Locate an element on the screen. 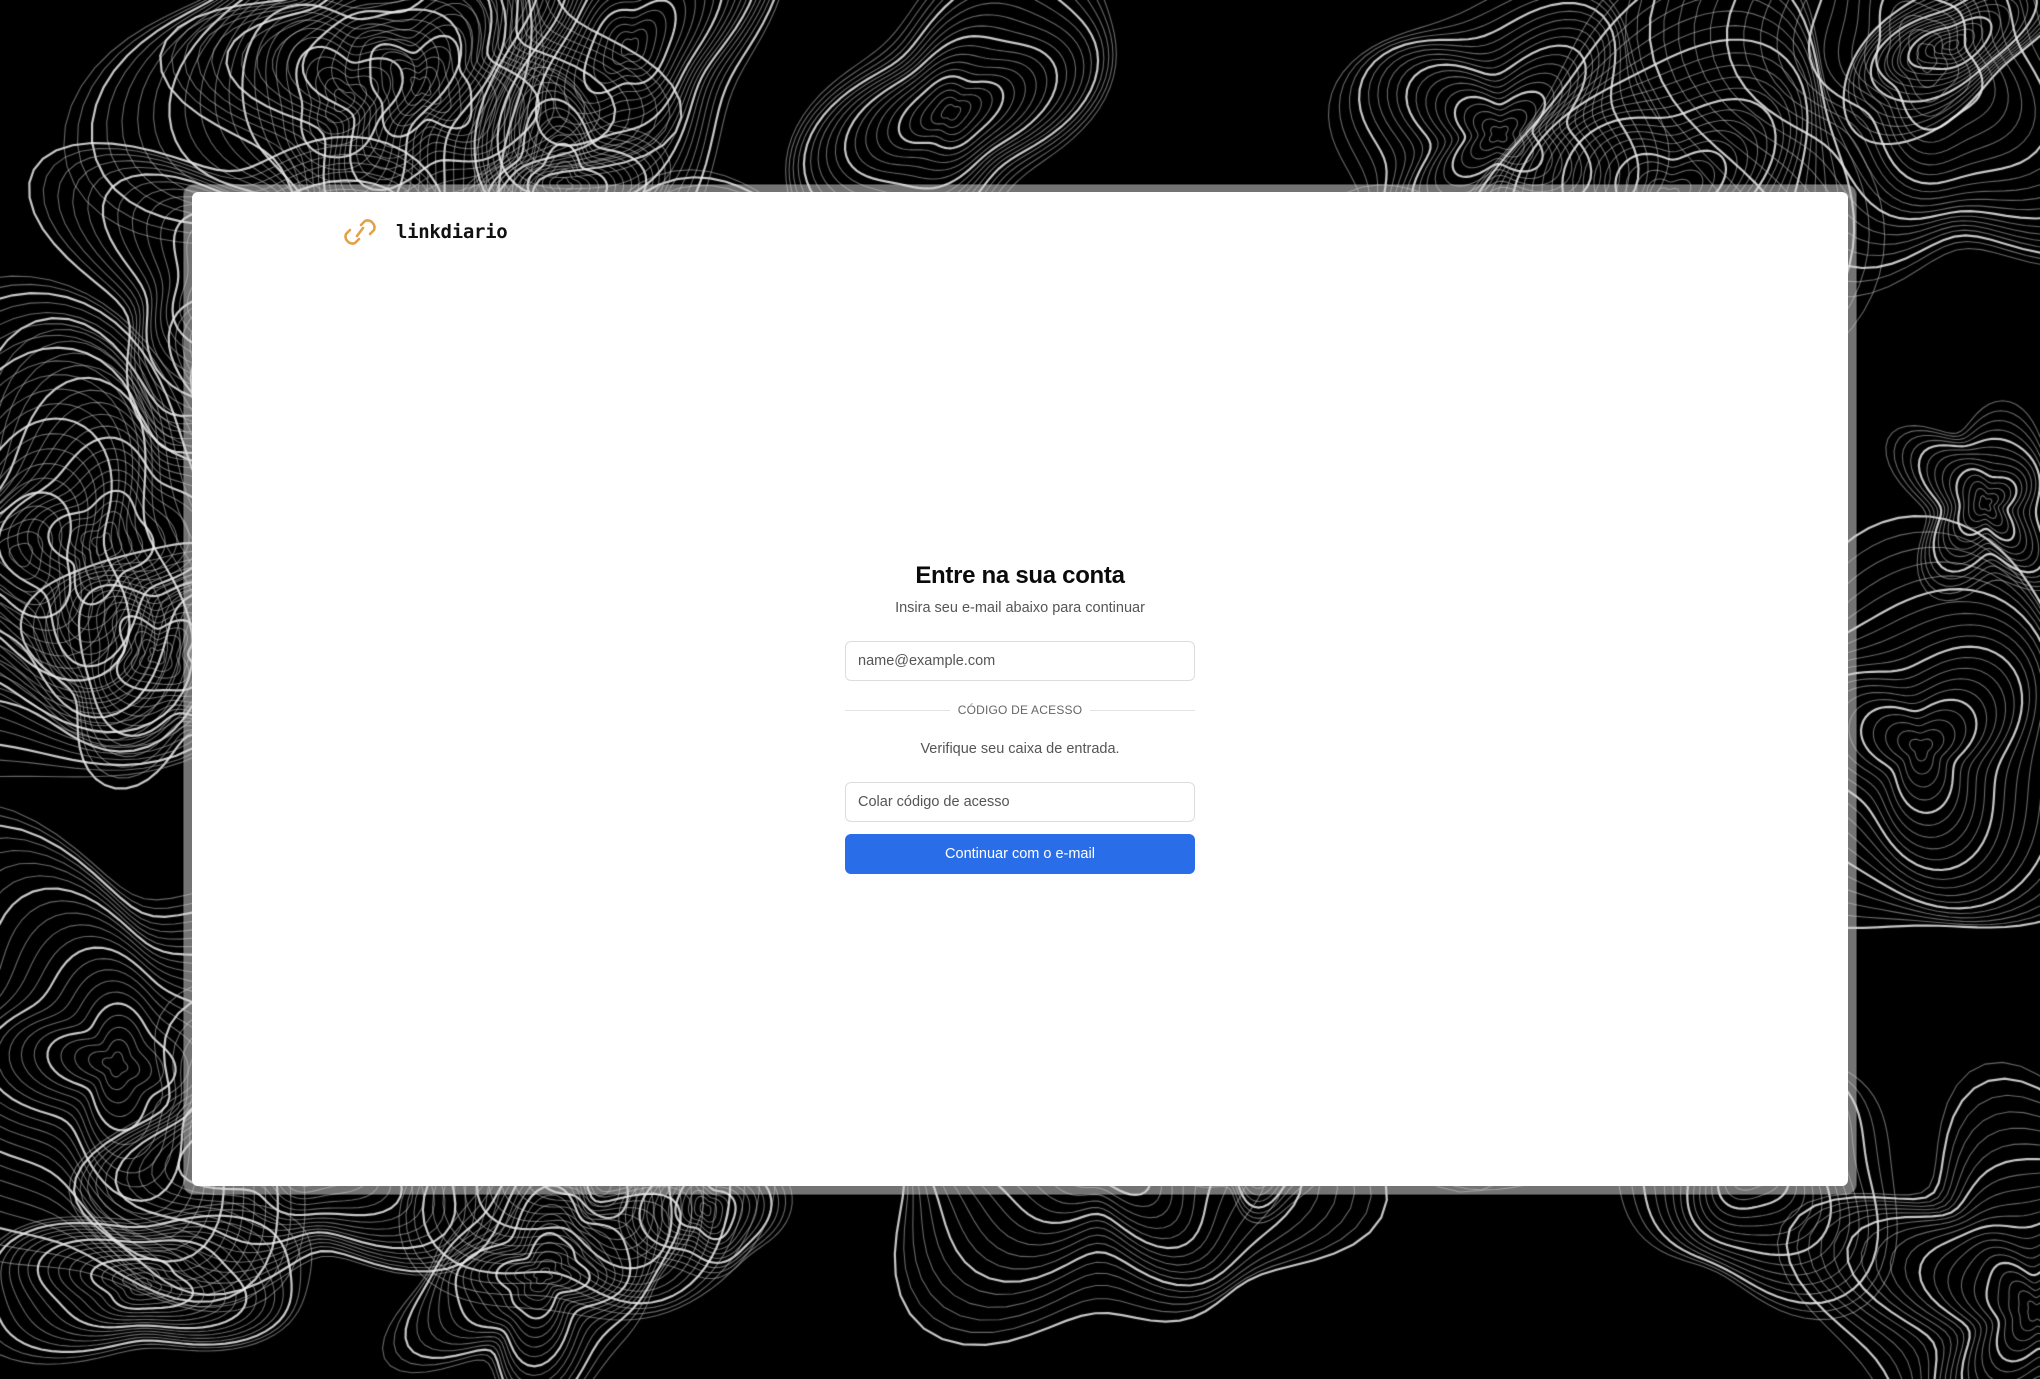 The width and height of the screenshot is (2040, 1379). brand: linkdiario is located at coordinates (424, 232).